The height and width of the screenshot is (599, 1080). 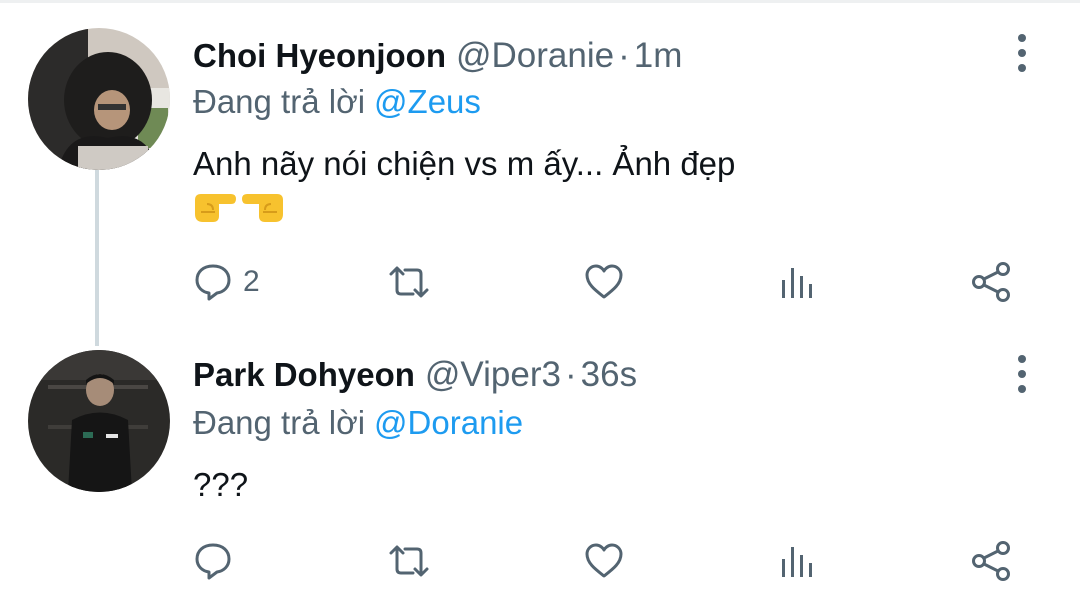 I want to click on reply-count: 2, so click(x=251, y=281).